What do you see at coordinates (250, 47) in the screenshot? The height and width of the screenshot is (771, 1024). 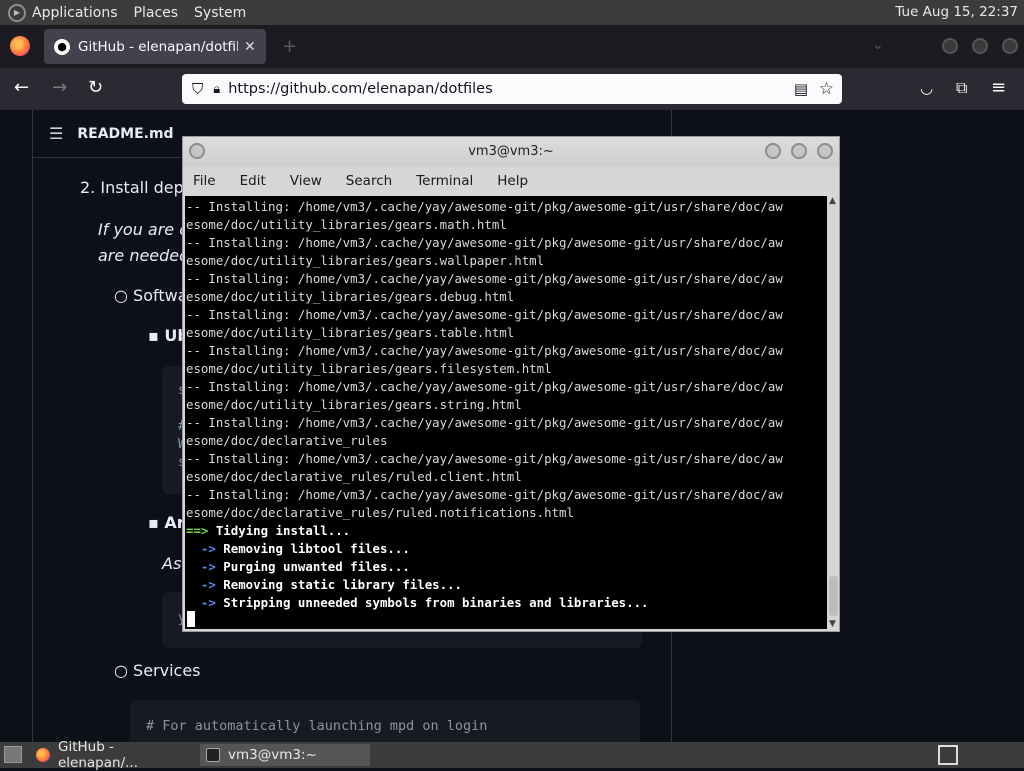 I see `tab-close-icon: ✕` at bounding box center [250, 47].